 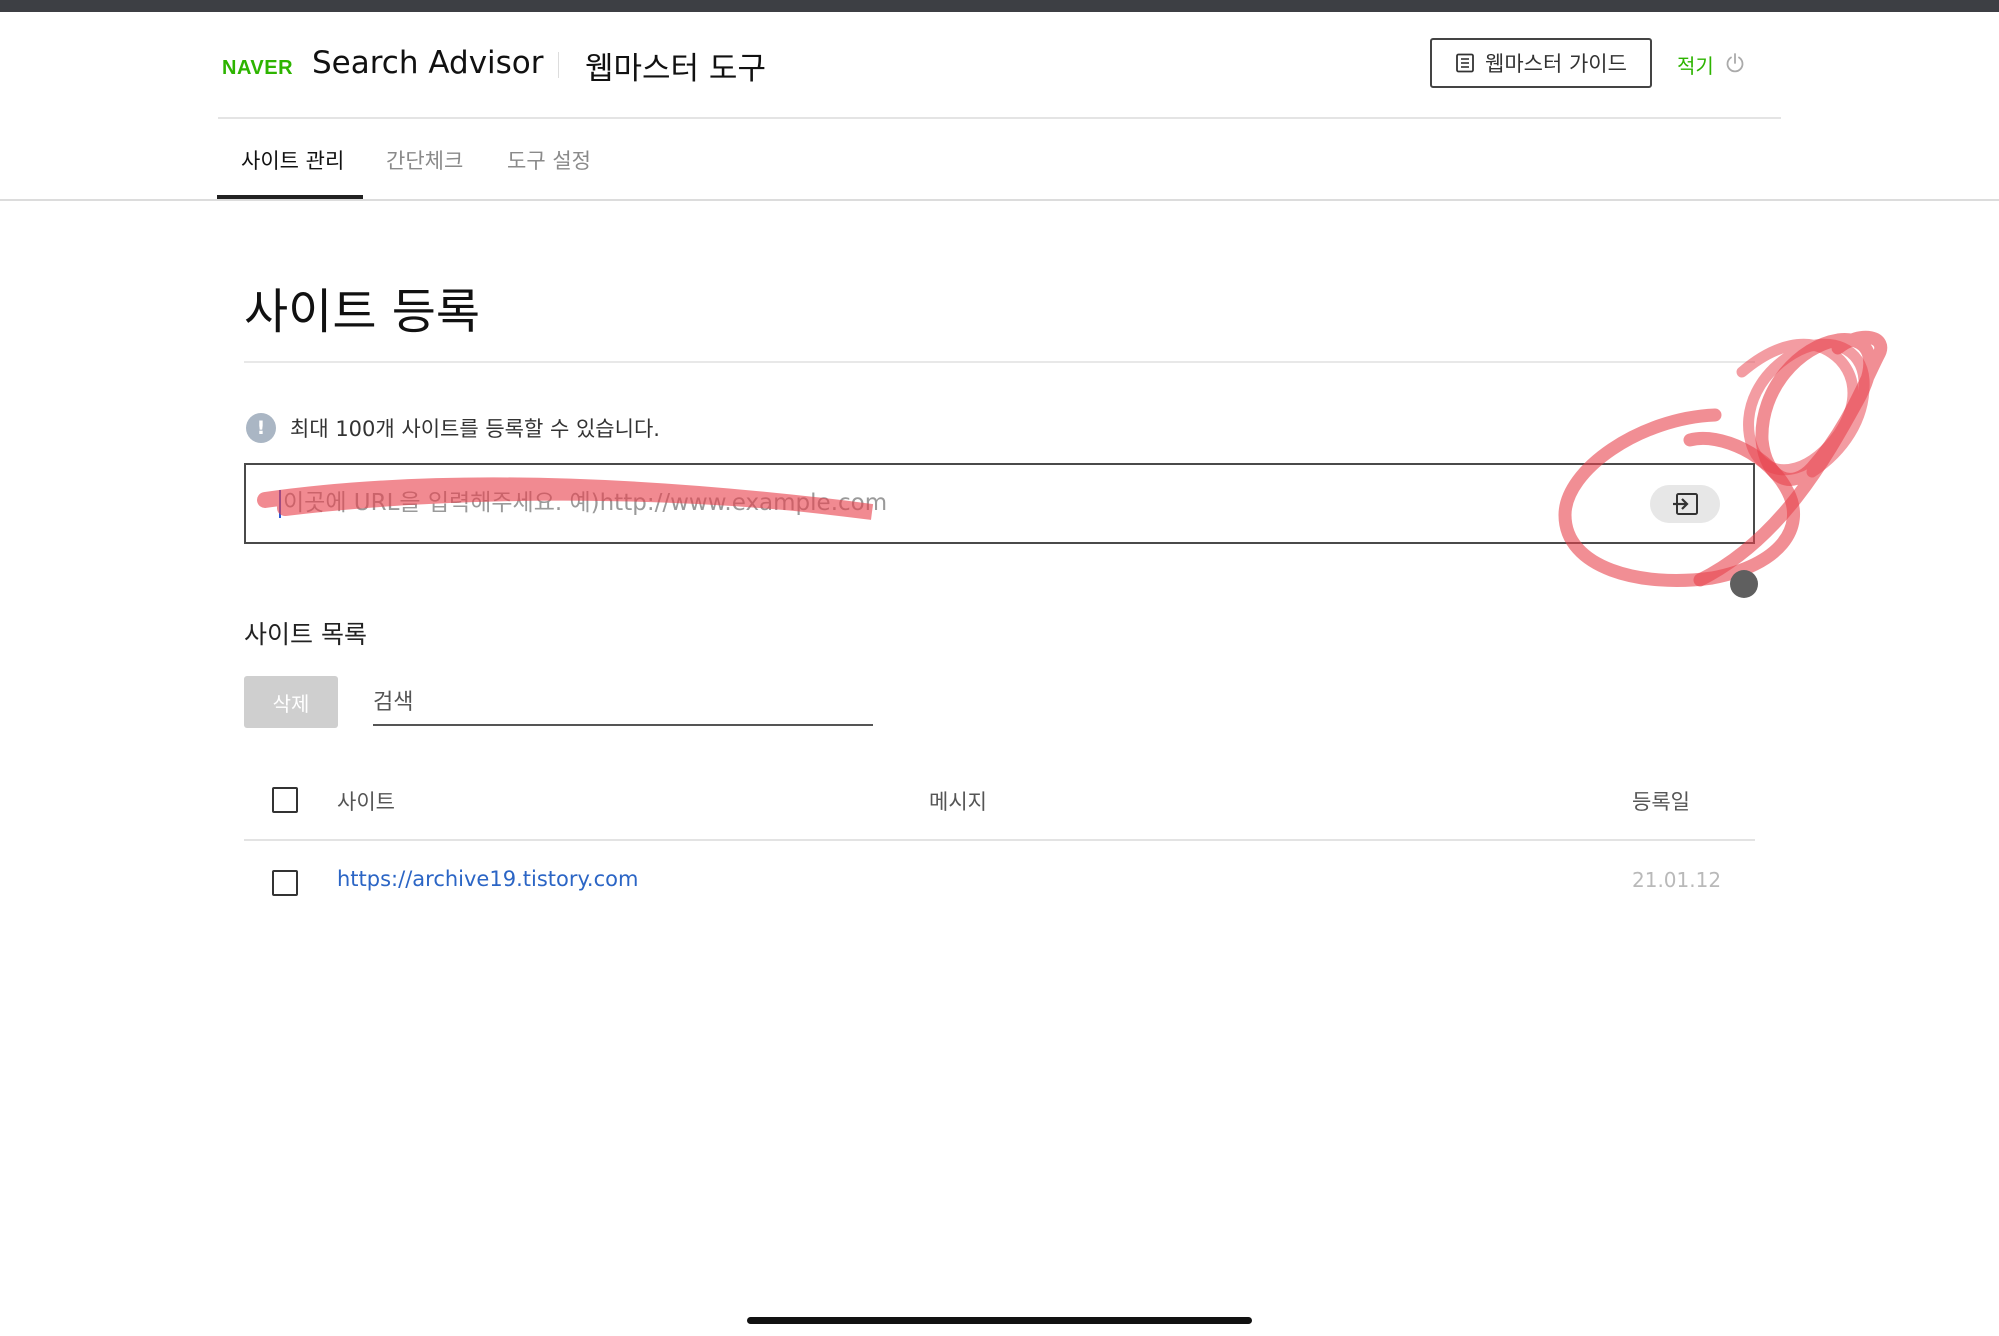 What do you see at coordinates (933, 503) in the screenshot?
I see `url-input` at bounding box center [933, 503].